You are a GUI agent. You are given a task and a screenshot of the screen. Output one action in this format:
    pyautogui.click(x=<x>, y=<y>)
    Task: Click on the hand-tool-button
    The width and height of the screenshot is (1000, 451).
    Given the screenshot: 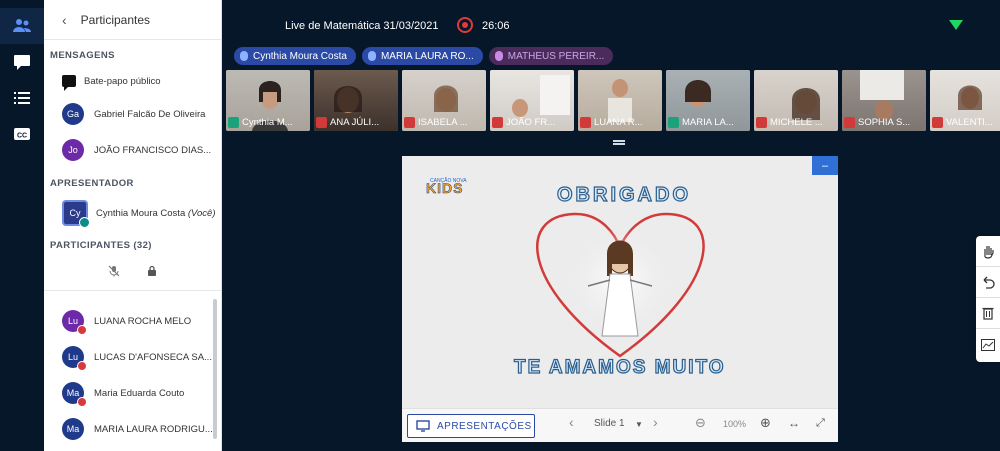 What is the action you would take?
    pyautogui.click(x=988, y=251)
    